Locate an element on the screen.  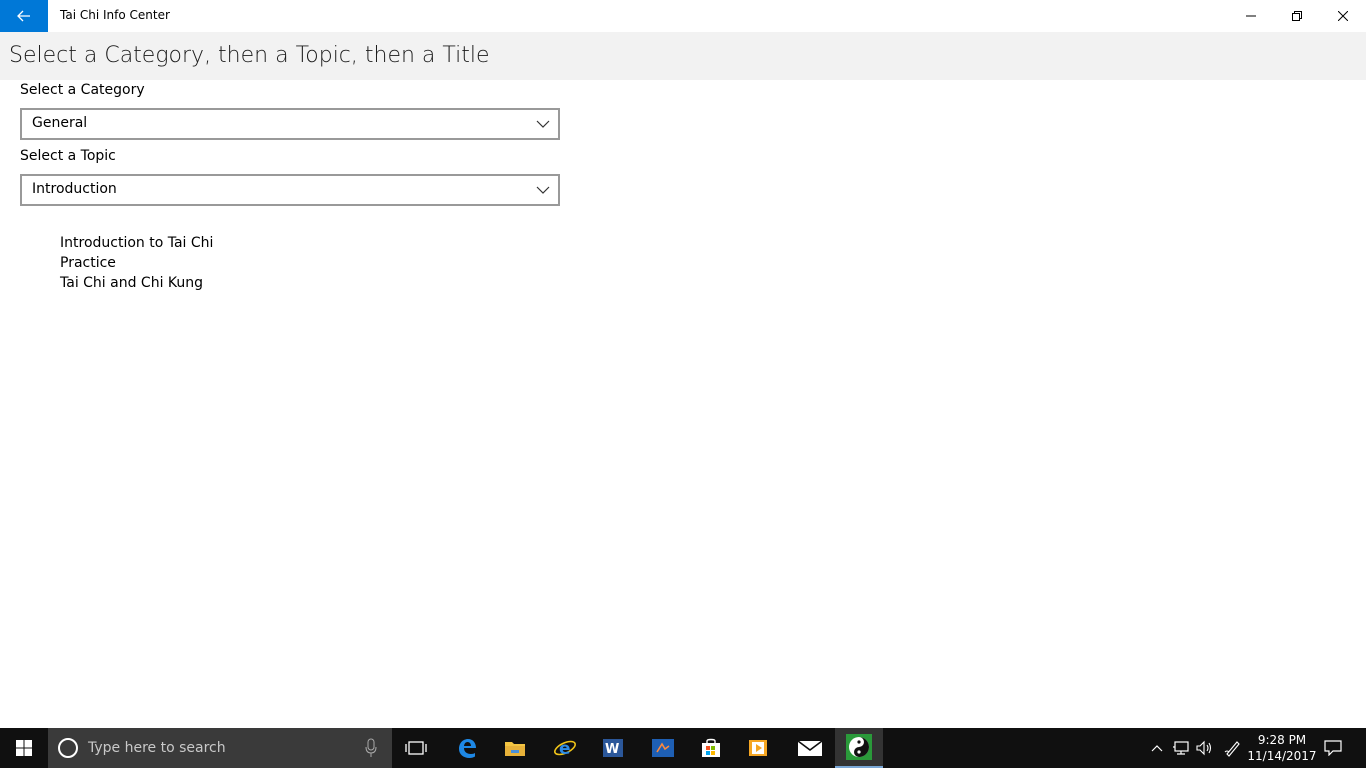
taskbar-search-box: Type here to search is located at coordinates (220, 748).